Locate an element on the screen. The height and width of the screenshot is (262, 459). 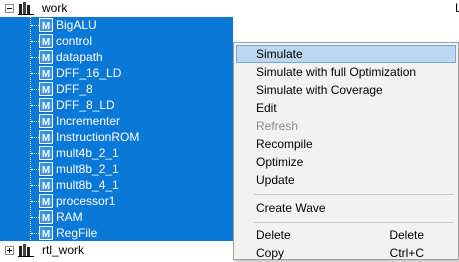
menu-item-simulate: Simulate is located at coordinates (346, 54).